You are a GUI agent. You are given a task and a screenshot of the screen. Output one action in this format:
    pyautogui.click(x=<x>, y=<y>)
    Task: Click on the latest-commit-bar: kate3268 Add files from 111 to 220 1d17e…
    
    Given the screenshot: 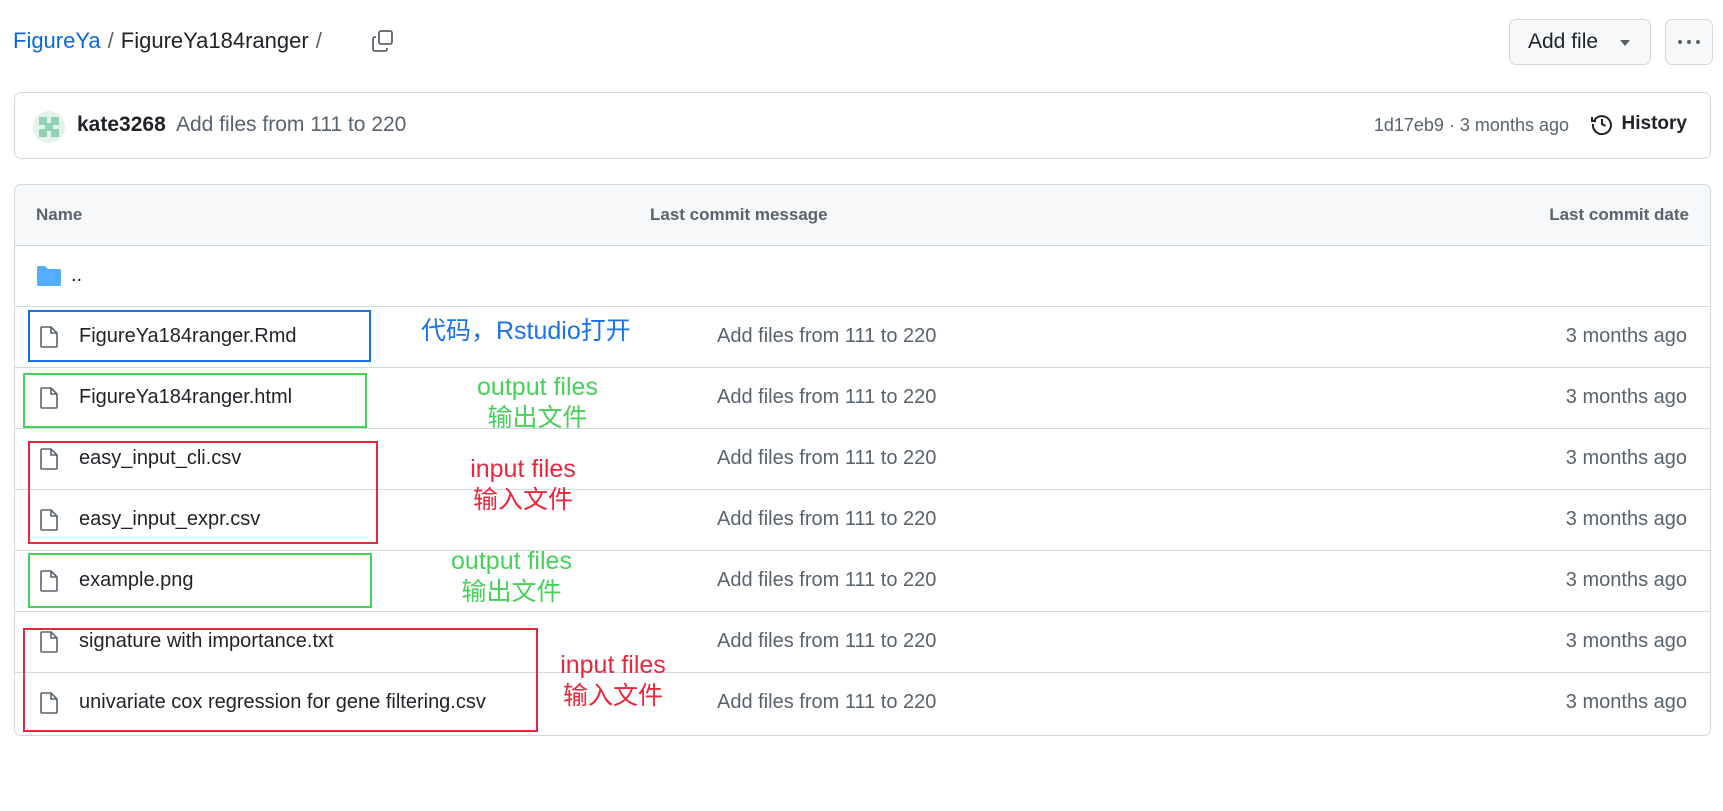 What is the action you would take?
    pyautogui.click(x=862, y=125)
    